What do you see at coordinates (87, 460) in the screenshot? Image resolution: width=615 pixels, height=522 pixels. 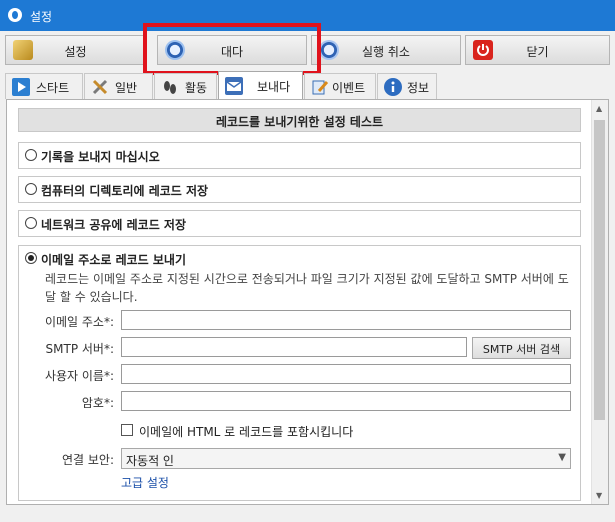 I see `security-label: 연결 보안:` at bounding box center [87, 460].